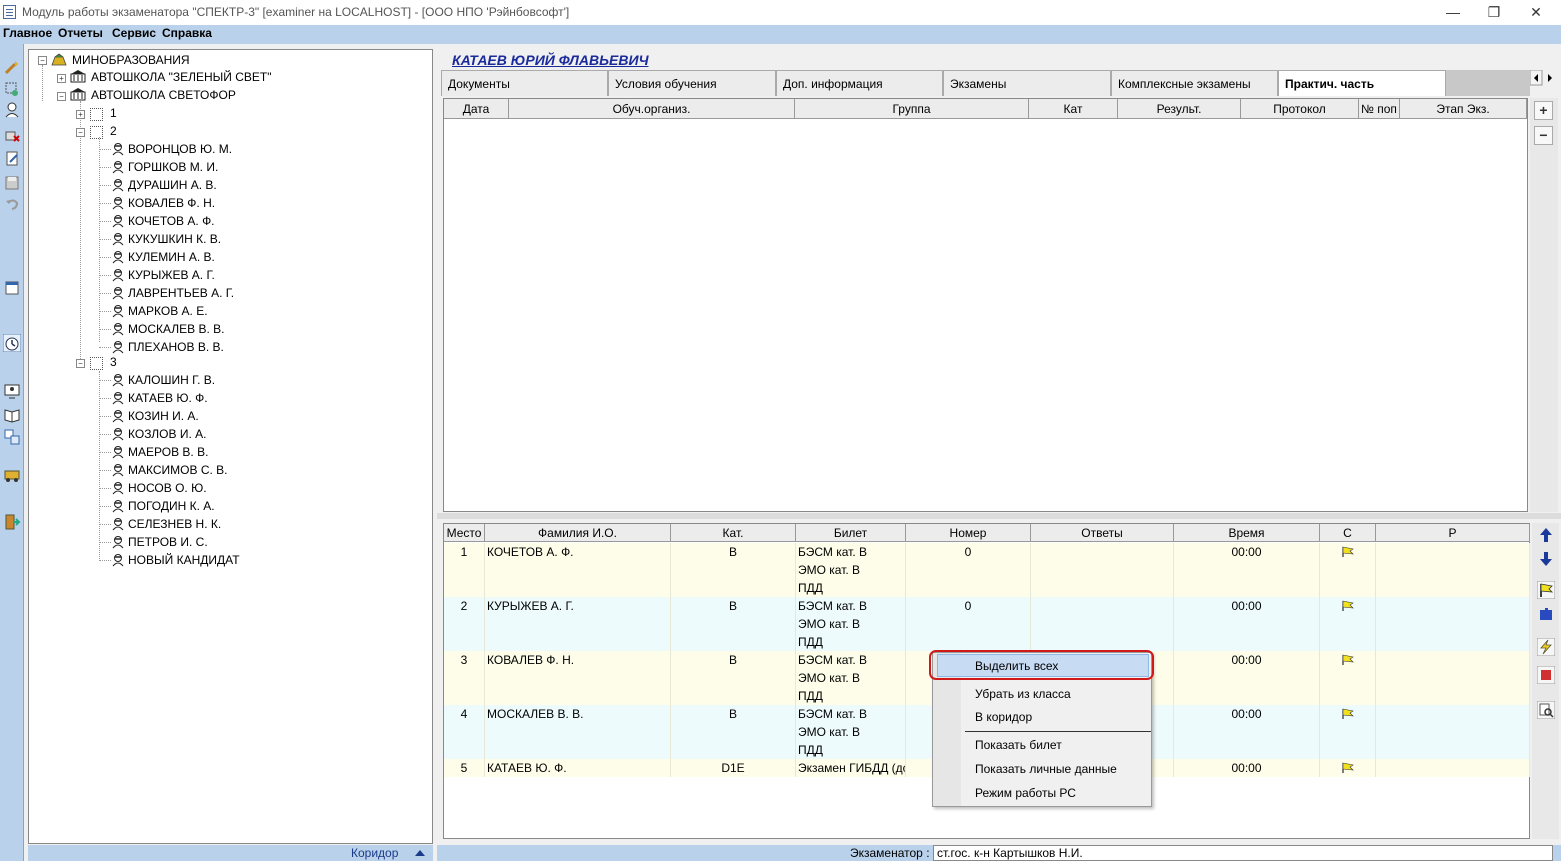  What do you see at coordinates (187, 33) in the screenshot?
I see `menu-help: Справка` at bounding box center [187, 33].